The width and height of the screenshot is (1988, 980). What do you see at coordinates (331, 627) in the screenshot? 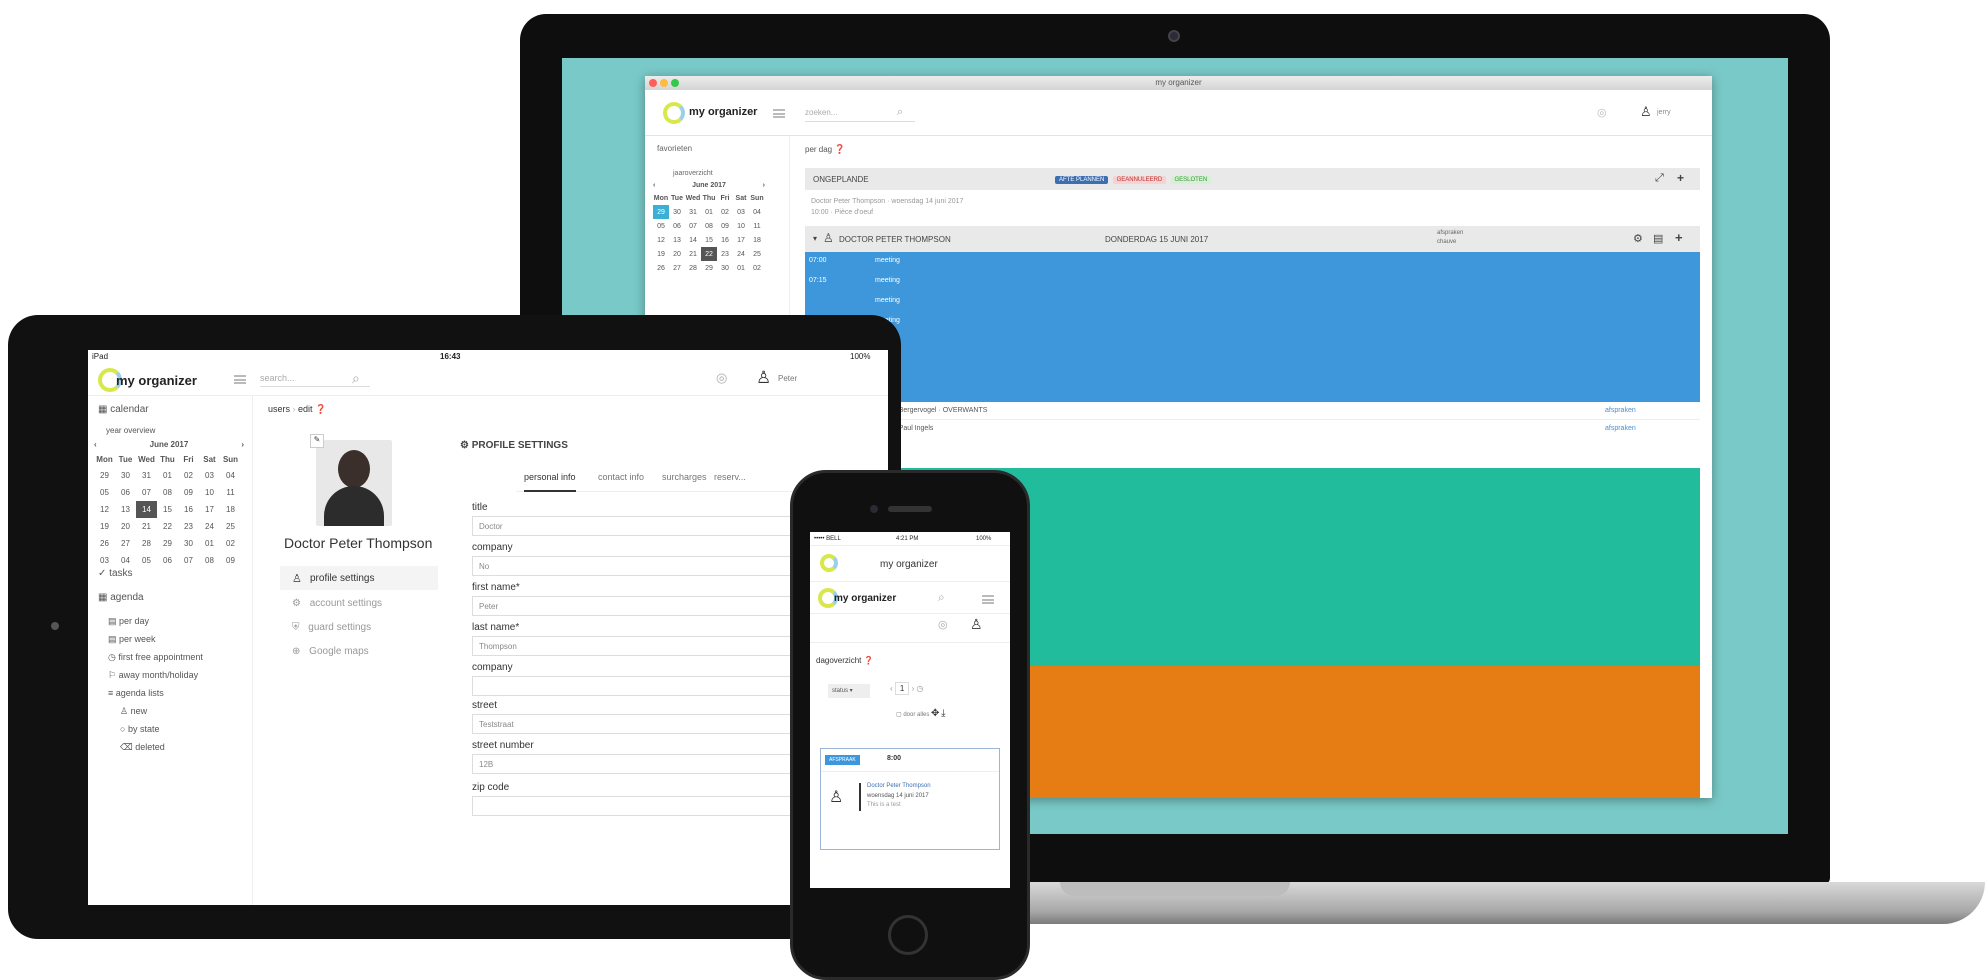
I see `profile-nav-item: ⛨ guard settings` at bounding box center [331, 627].